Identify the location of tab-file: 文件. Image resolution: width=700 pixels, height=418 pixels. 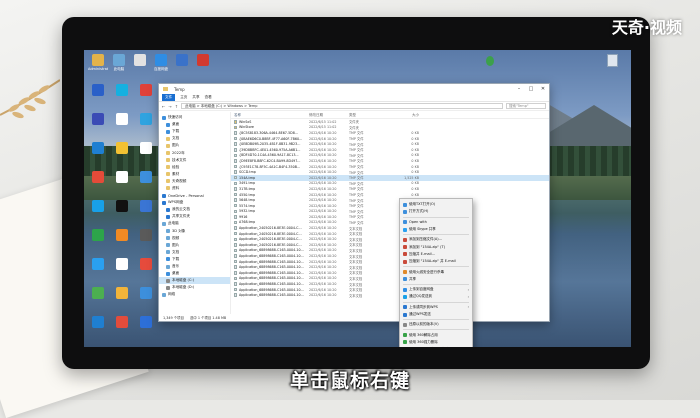
(169, 97).